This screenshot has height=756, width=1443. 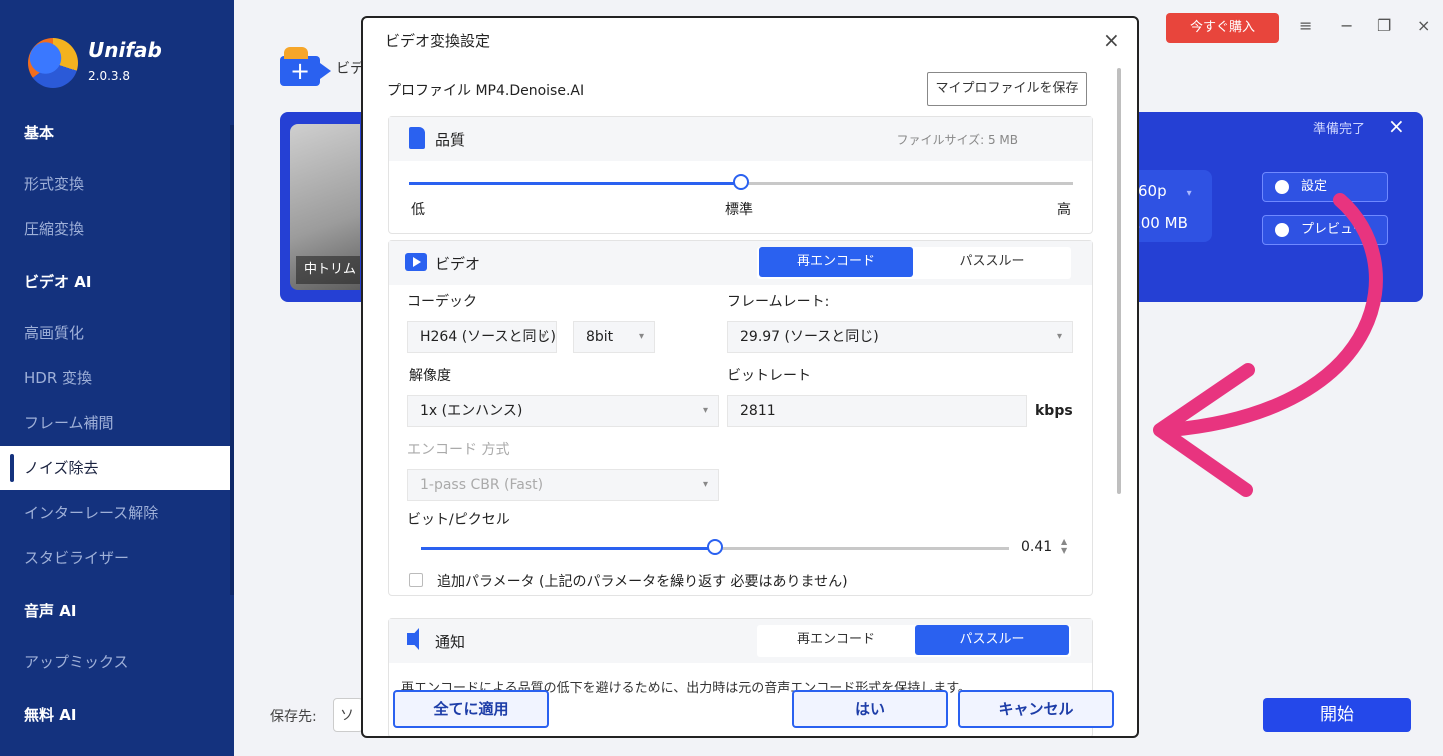 What do you see at coordinates (836, 262) in the screenshot?
I see `video-tab-reencode: 再エンコード` at bounding box center [836, 262].